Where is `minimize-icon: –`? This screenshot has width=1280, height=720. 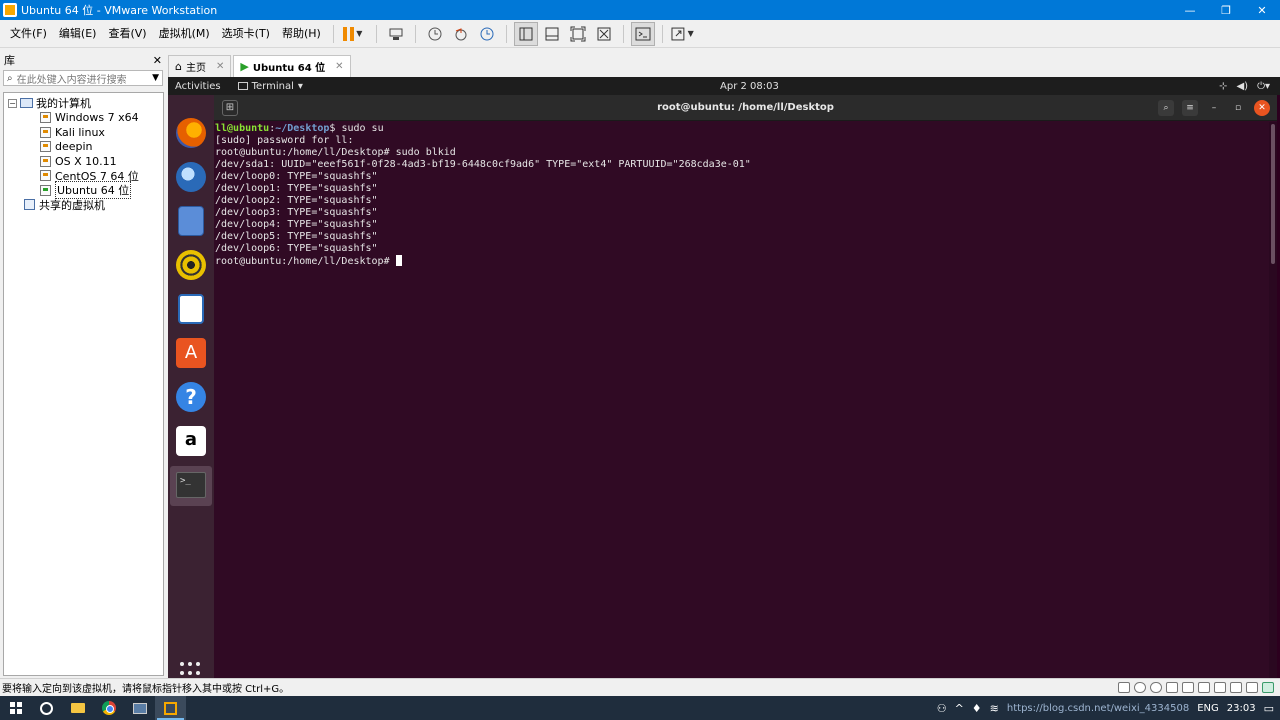 minimize-icon: – is located at coordinates (1214, 108).